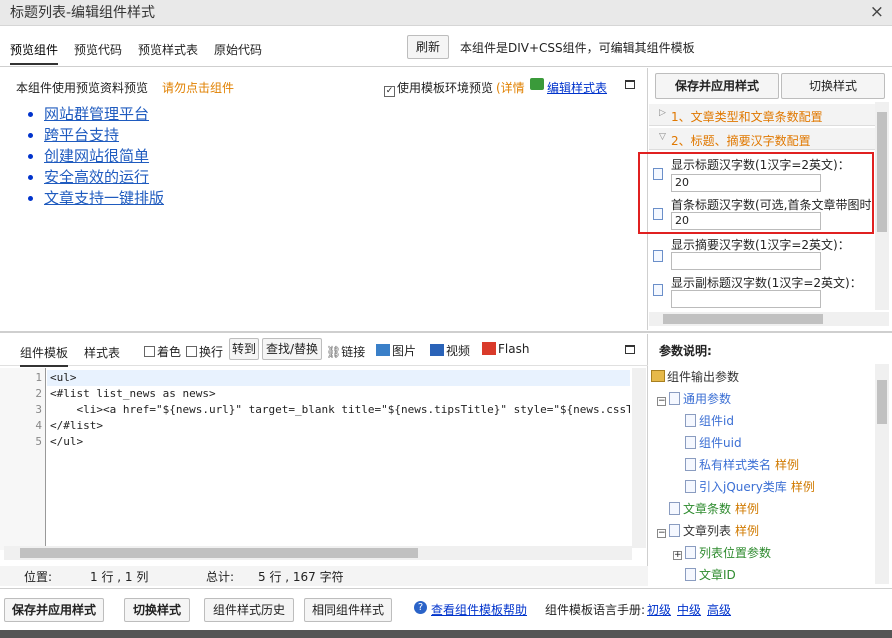  What do you see at coordinates (82, 88) in the screenshot?
I see `preview-note: 本组件使用预览资料预览` at bounding box center [82, 88].